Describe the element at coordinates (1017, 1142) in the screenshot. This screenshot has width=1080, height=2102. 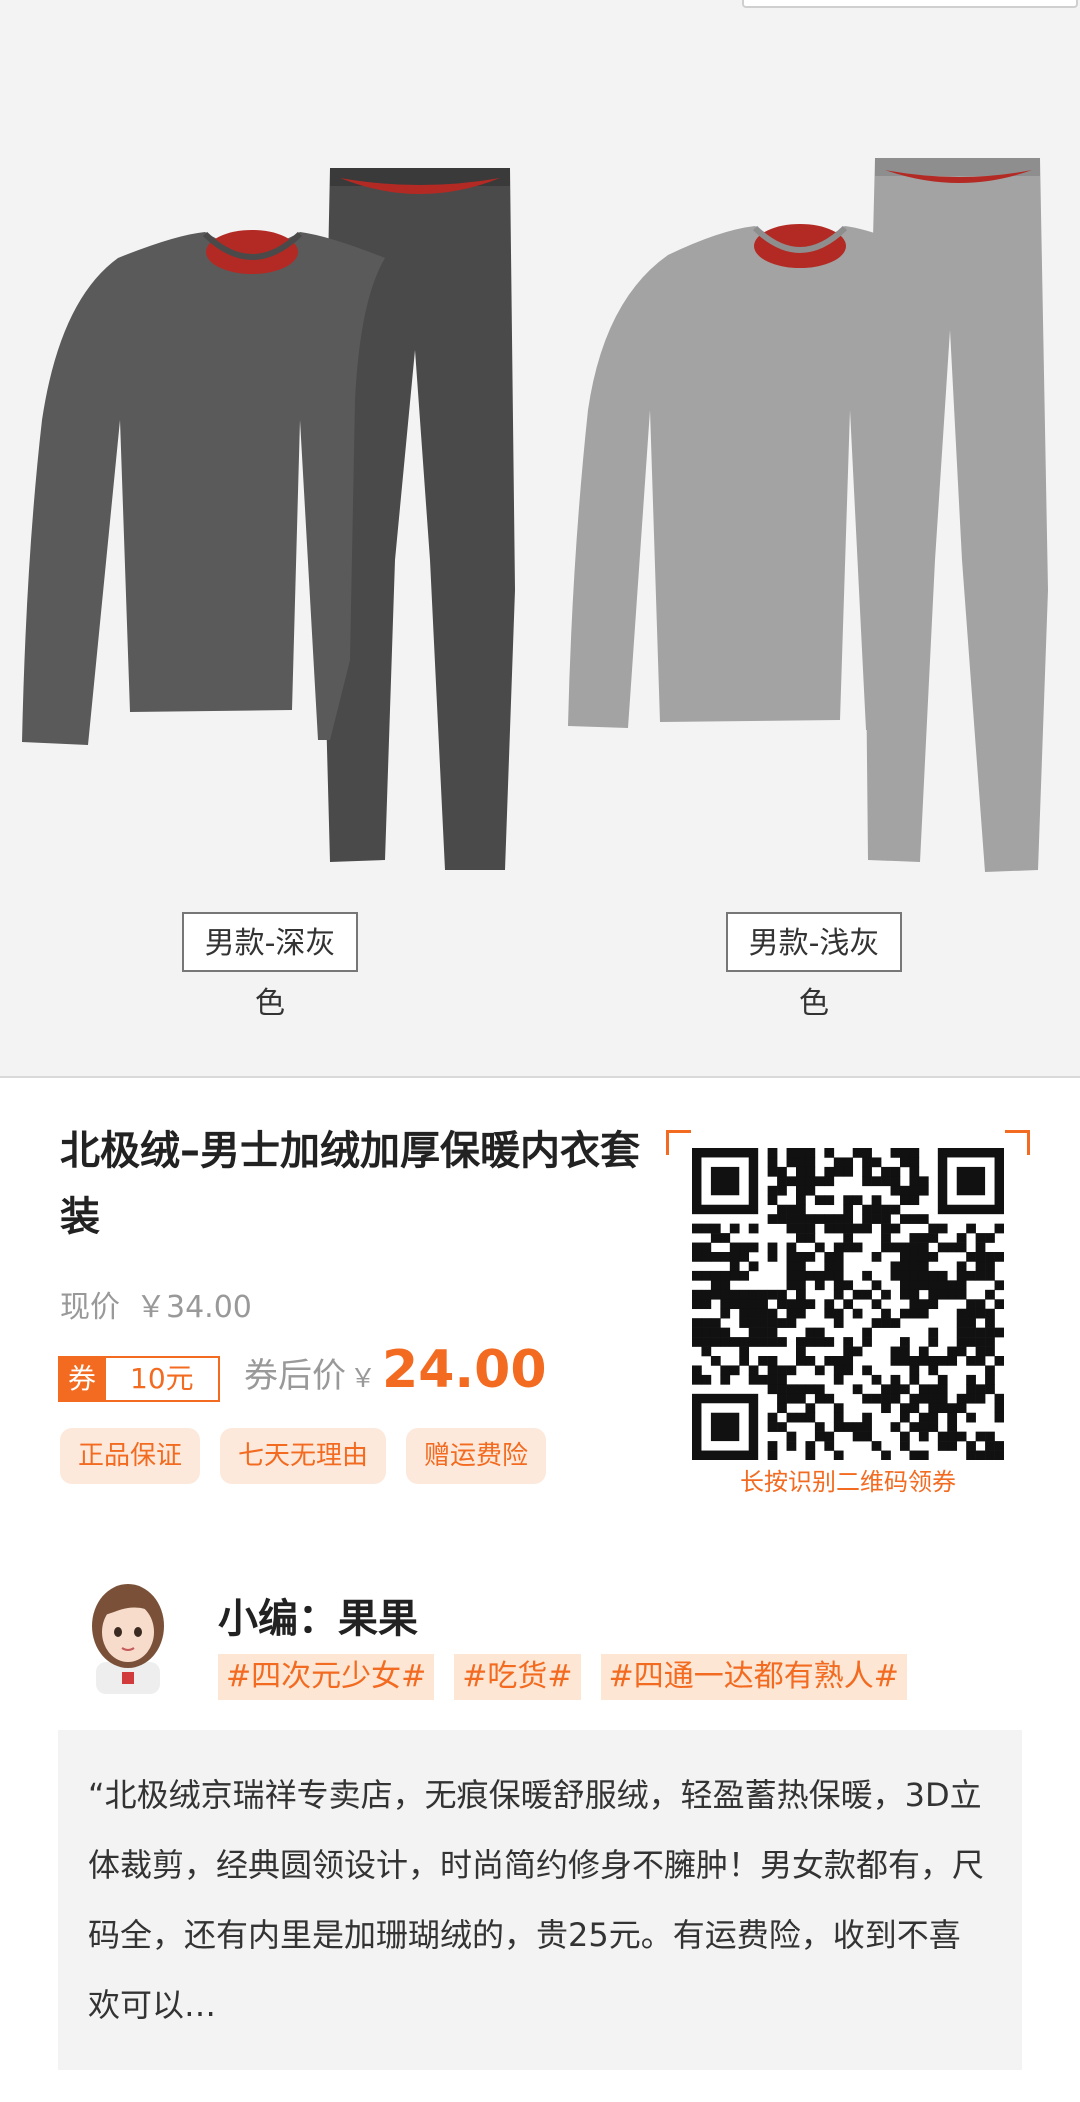
I see `qr-corner-tr` at that location.